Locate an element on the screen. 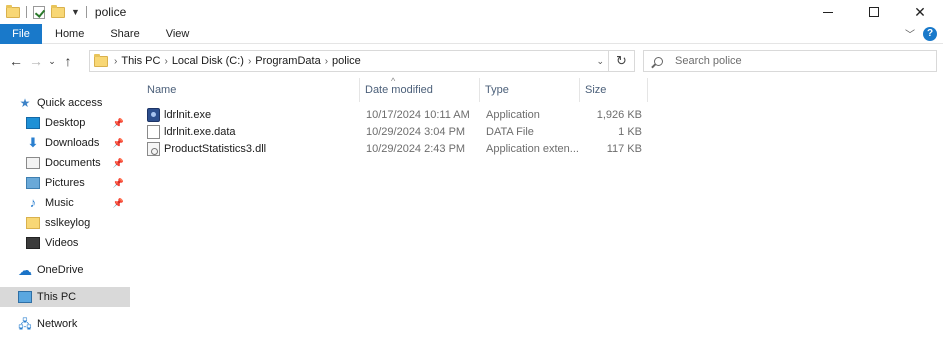  file-date: 10/17/2024 10:11 AM is located at coordinates (418, 115).